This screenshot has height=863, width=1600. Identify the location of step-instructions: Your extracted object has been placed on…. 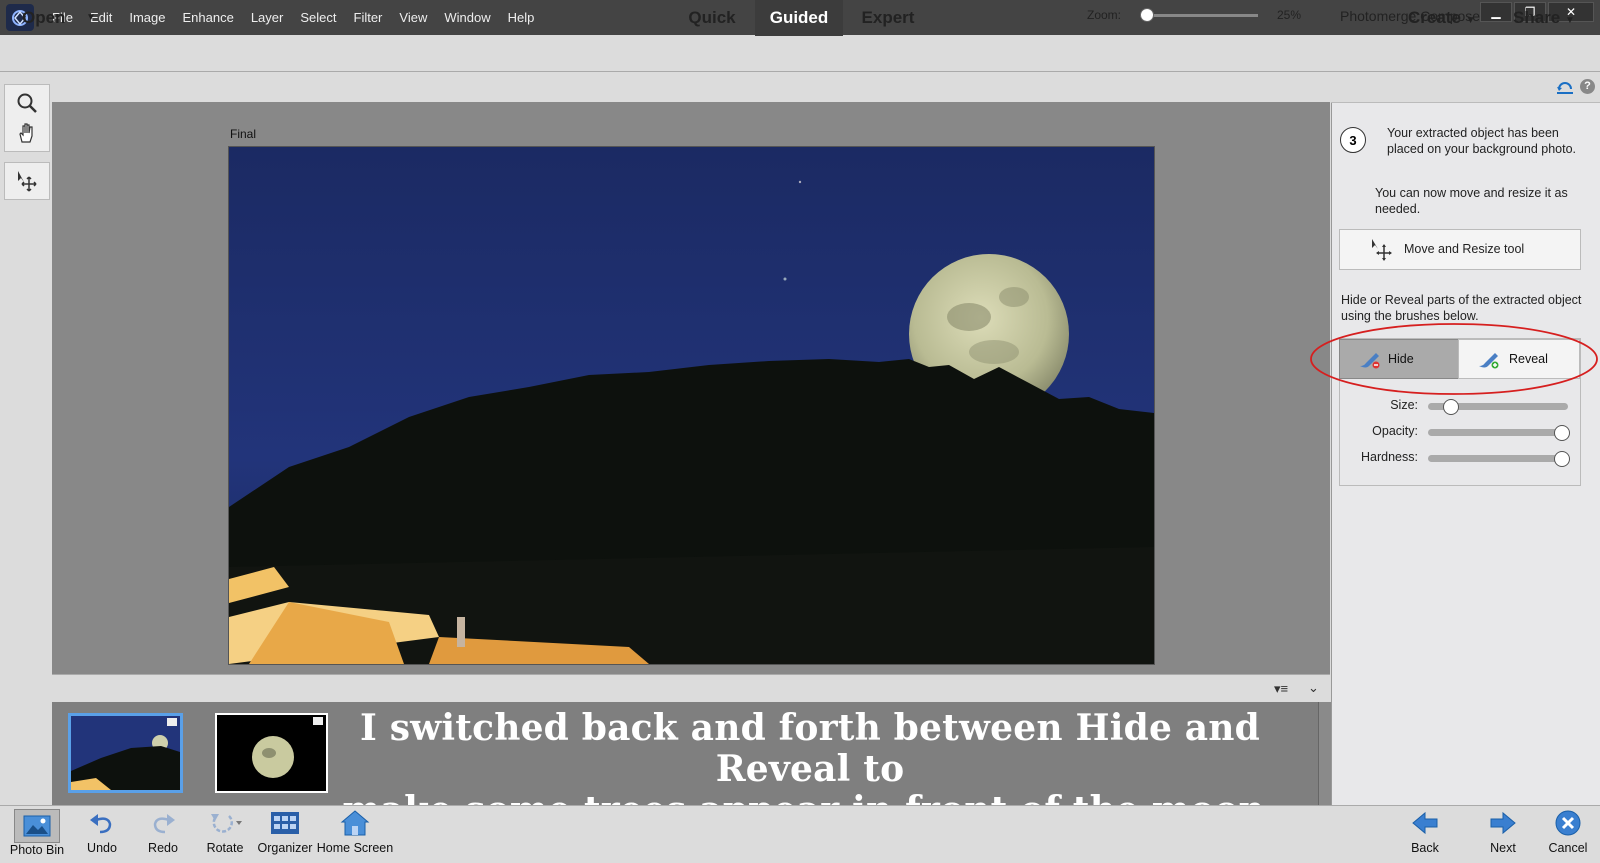
(1482, 141).